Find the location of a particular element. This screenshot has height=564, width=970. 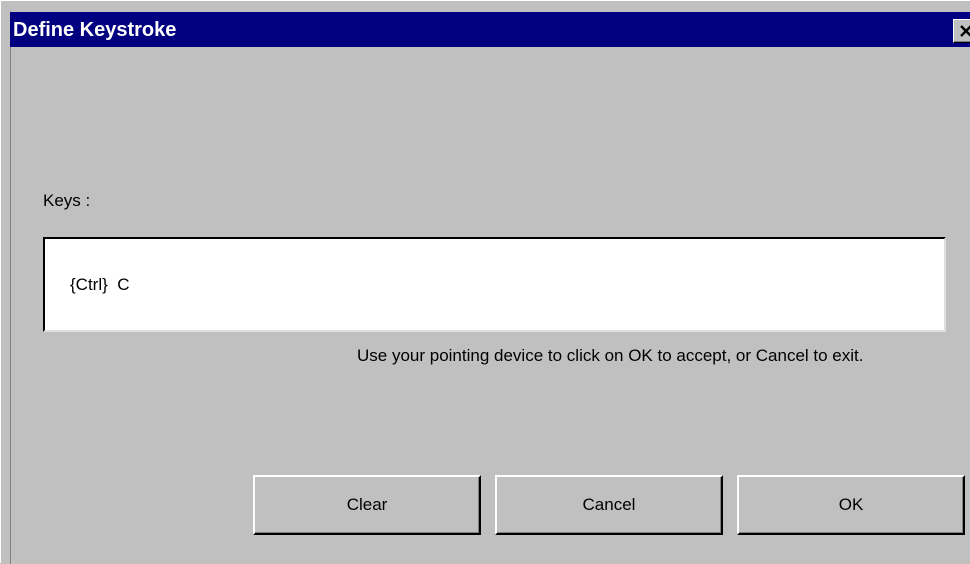

close-icon is located at coordinates (965, 31).